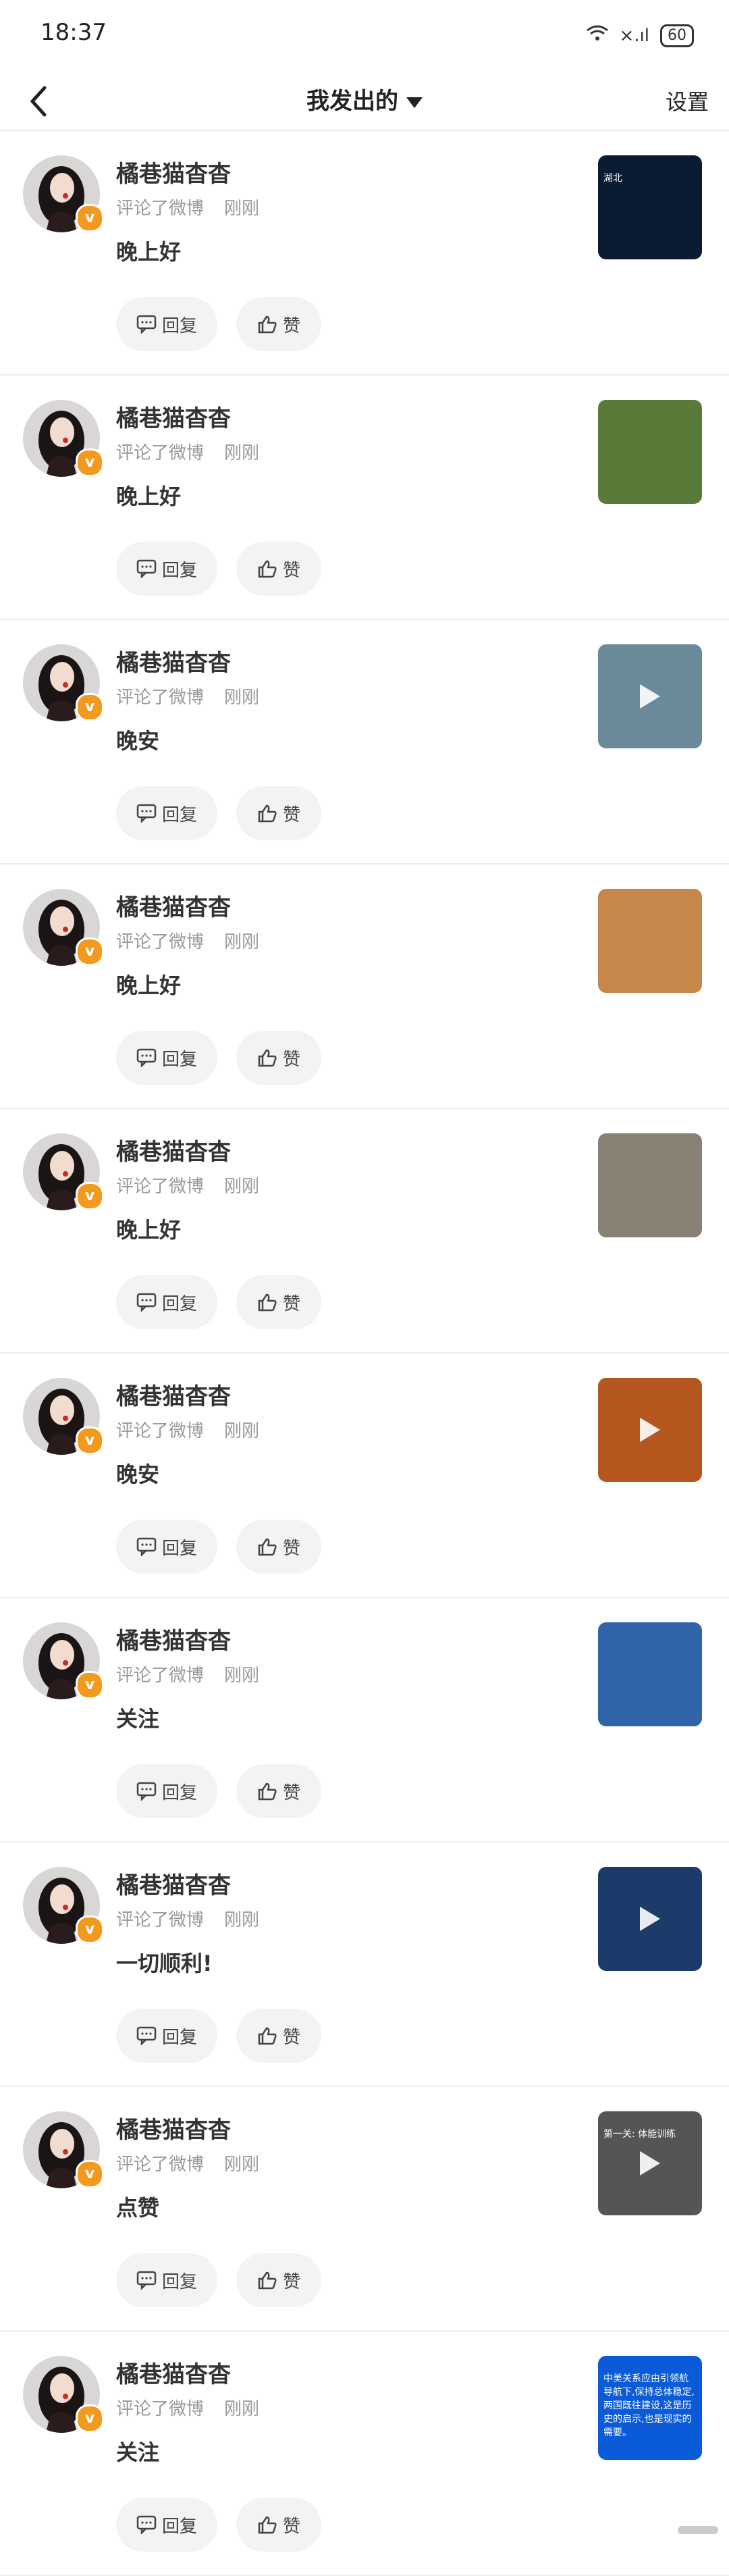  I want to click on list-item: v 橘巷猫杳杳 评论了微博 刚刚 晚上好 回复 赞 湖北, so click(364, 253).